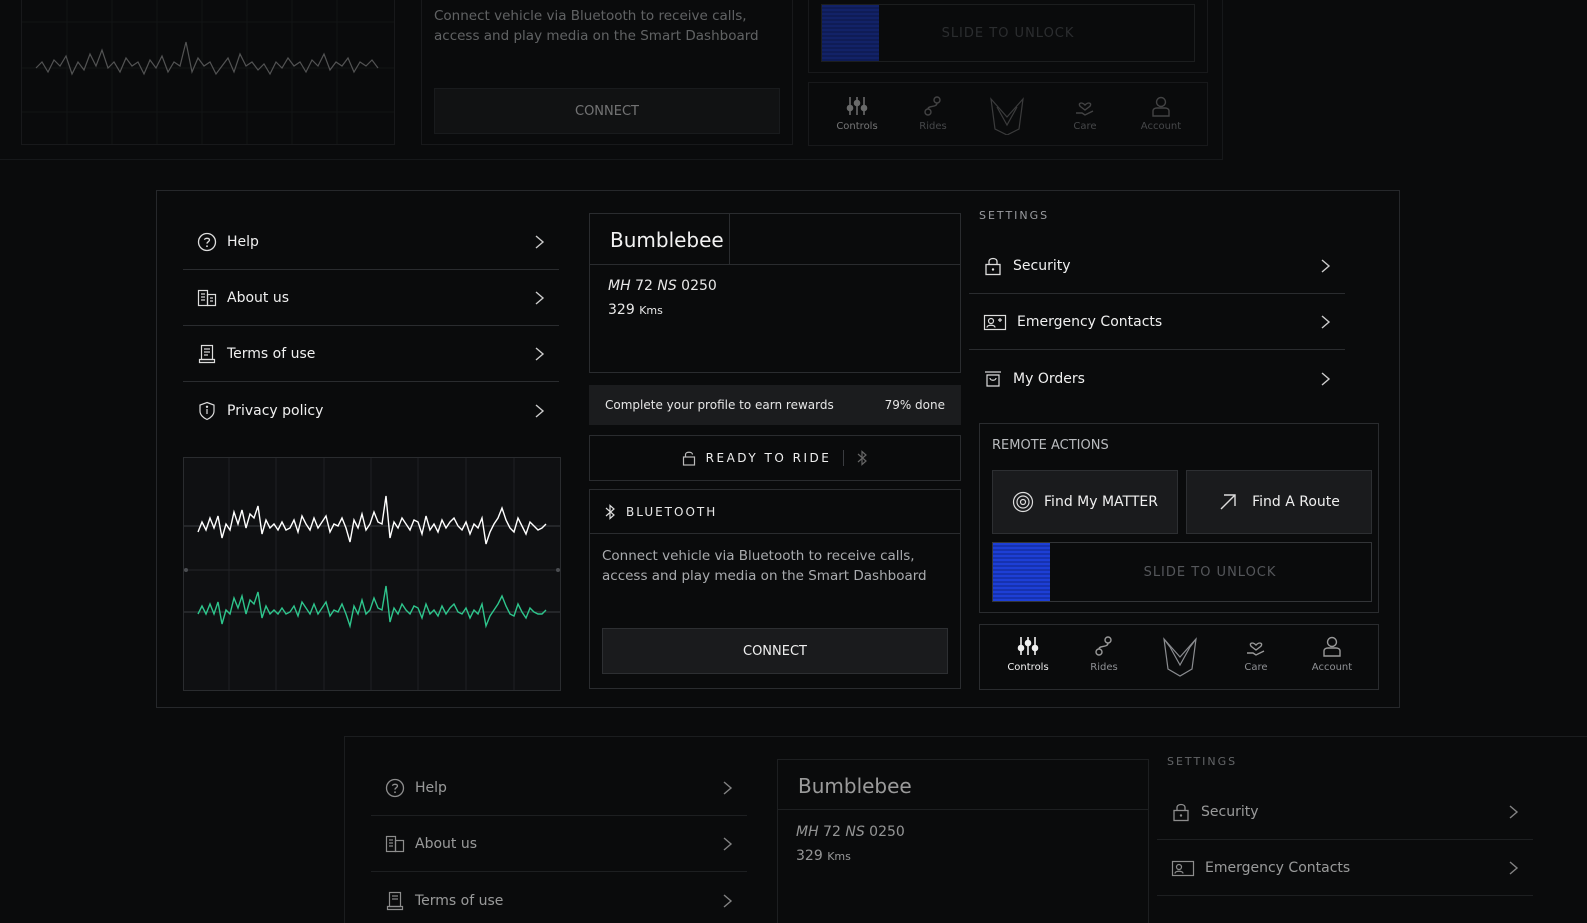 This screenshot has width=1587, height=923. Describe the element at coordinates (207, 411) in the screenshot. I see `shield-icon` at that location.